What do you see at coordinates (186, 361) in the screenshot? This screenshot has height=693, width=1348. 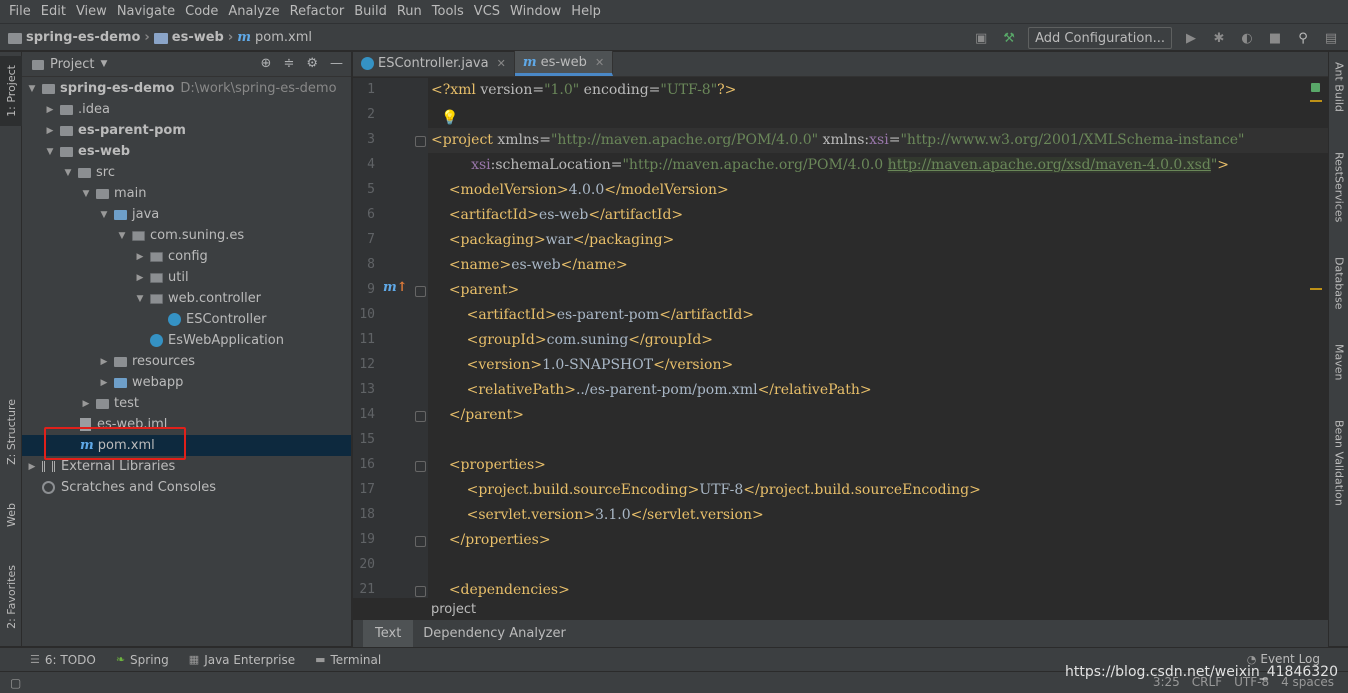 I see `tree-item-resources: ▶ resources` at bounding box center [186, 361].